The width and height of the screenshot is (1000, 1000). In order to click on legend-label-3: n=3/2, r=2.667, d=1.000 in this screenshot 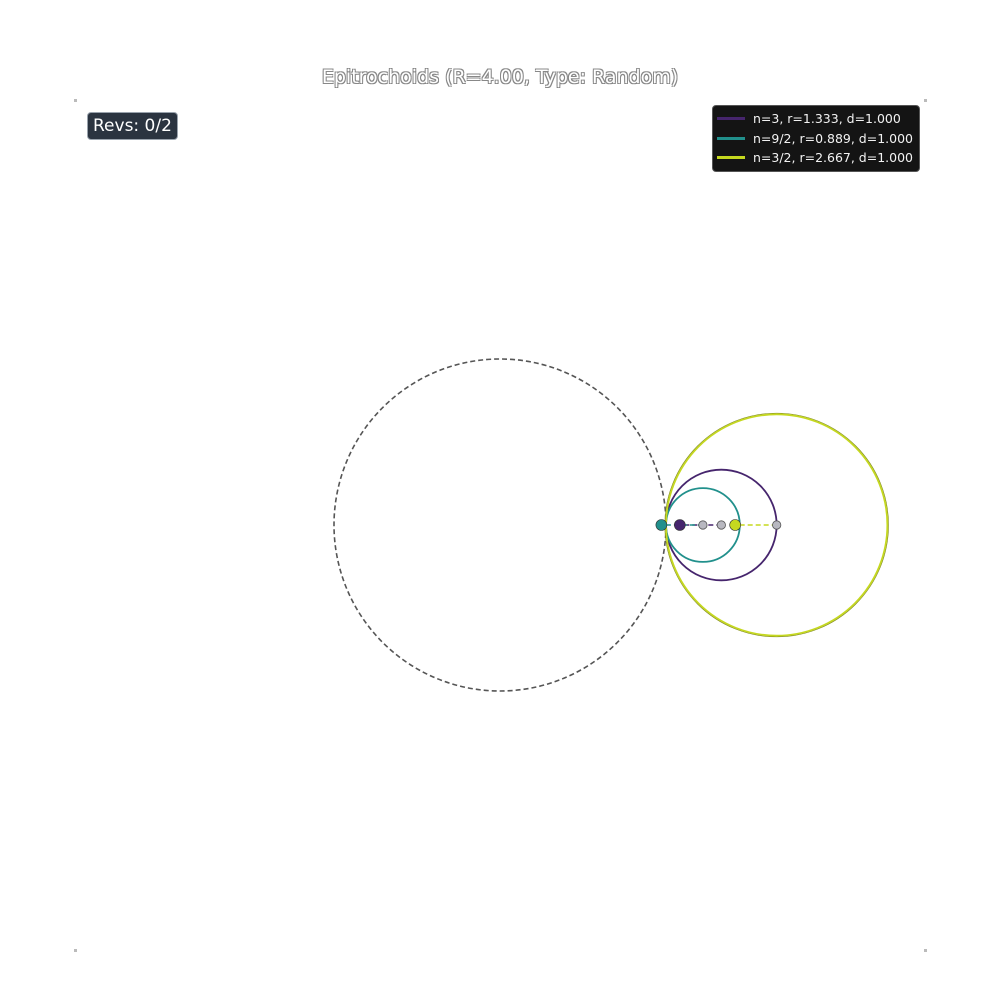, I will do `click(833, 158)`.